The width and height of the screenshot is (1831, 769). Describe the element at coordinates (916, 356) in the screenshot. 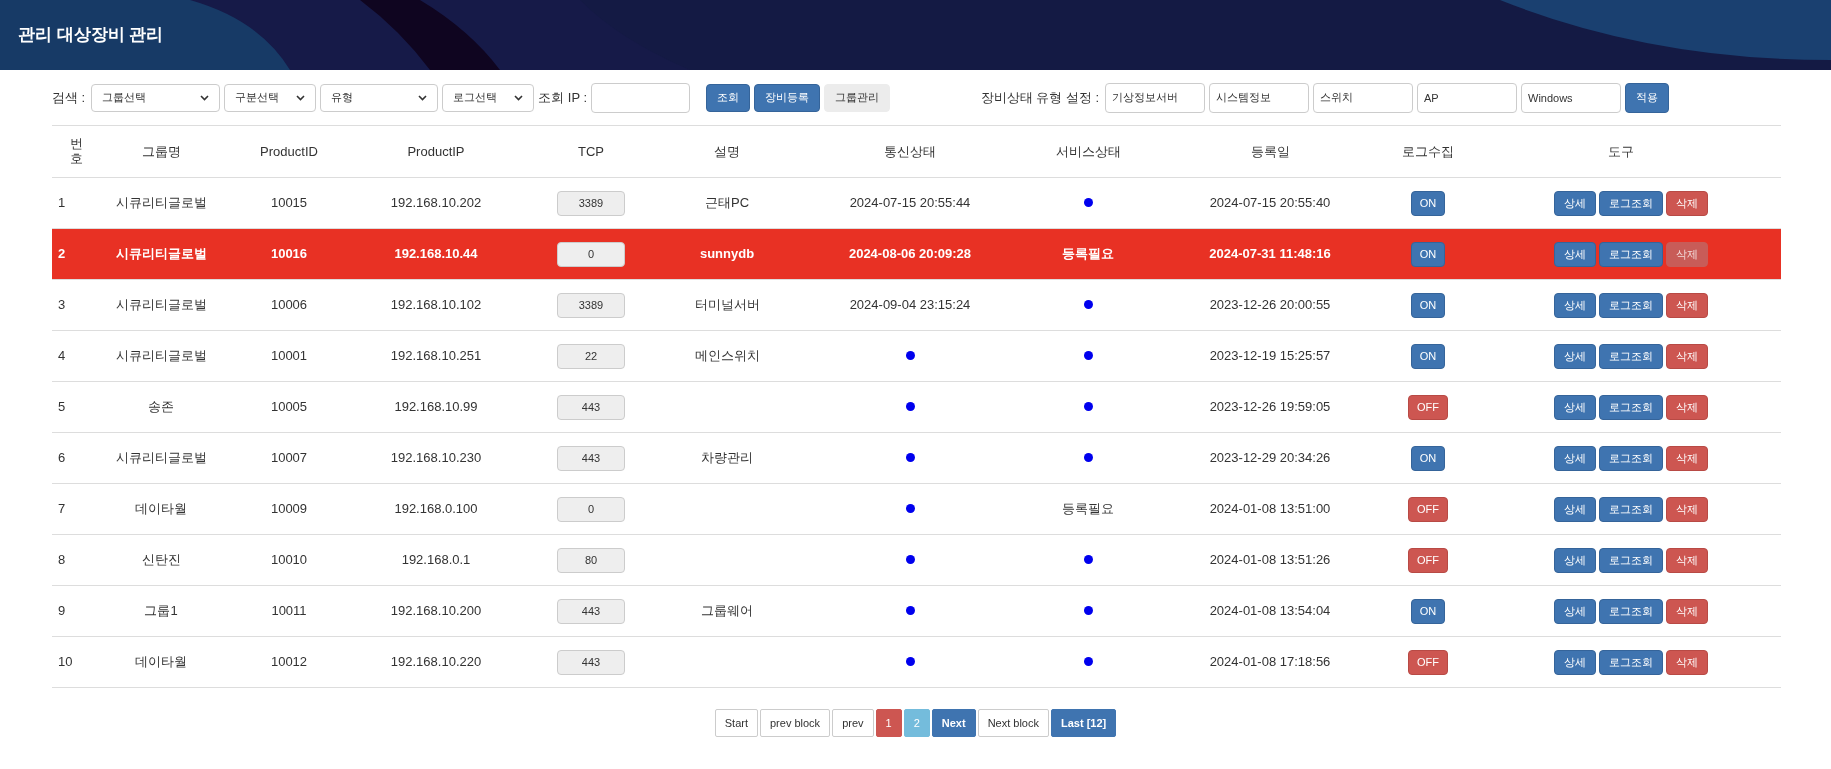

I see `table-row: 4 시큐리티글로벌 10001 192.168.10.251 22 메인스위치 2023-12-19 15:25:57 ON 상세 로그조회 삭제` at that location.